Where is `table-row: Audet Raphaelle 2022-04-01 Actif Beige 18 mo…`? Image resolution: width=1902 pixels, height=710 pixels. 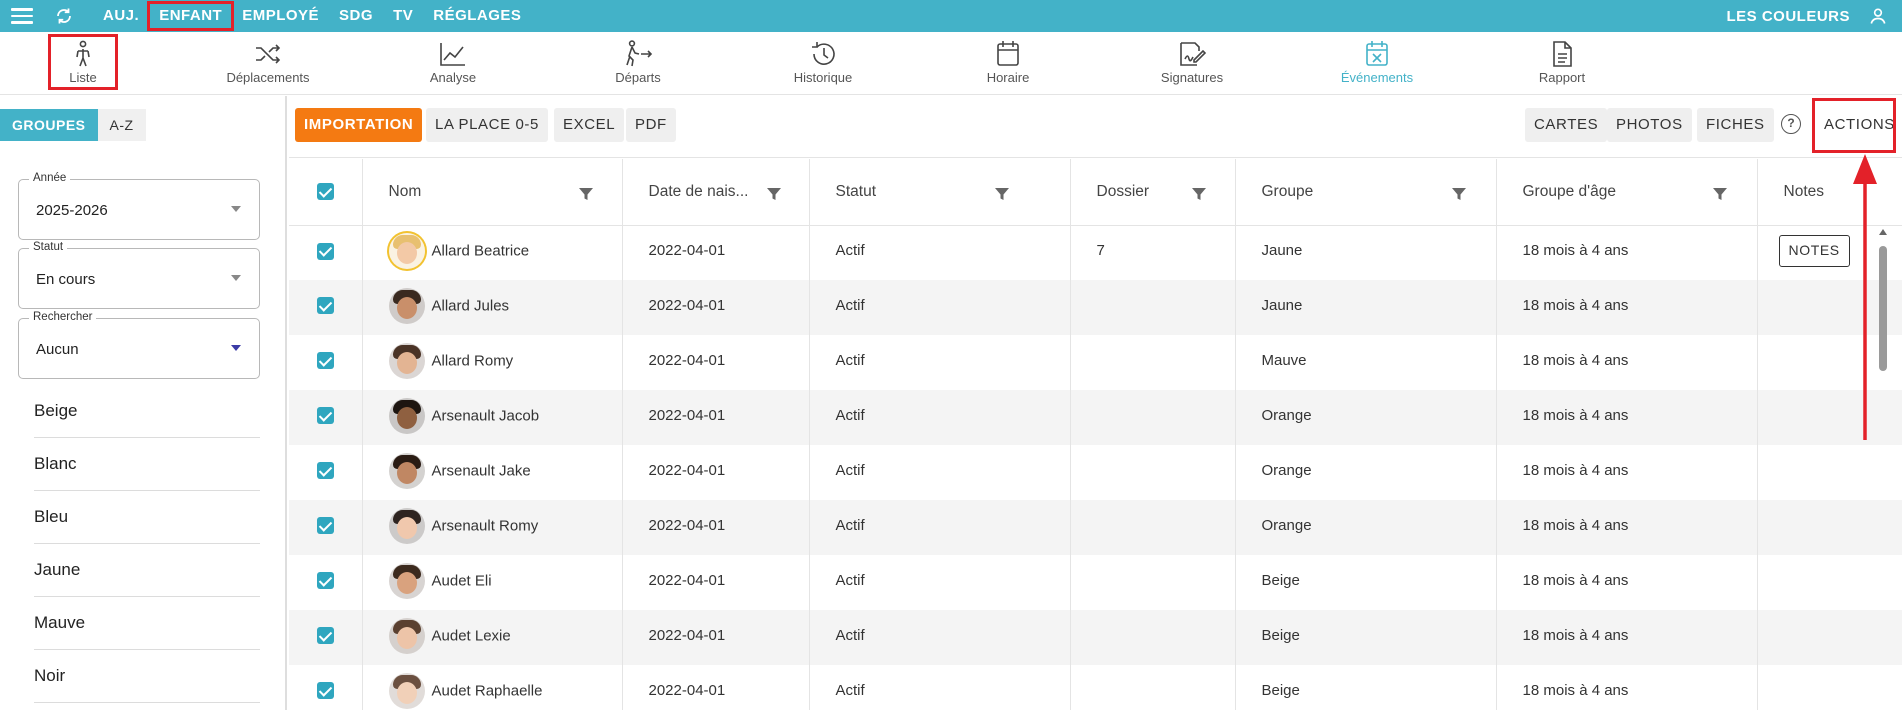 table-row: Audet Raphaelle 2022-04-01 Actif Beige 18 mo… is located at coordinates (1095, 687).